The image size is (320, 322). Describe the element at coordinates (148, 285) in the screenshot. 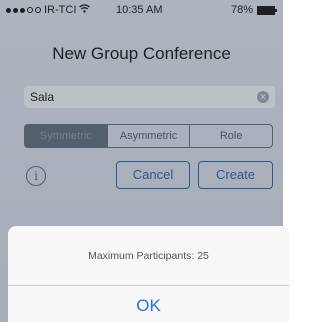

I see `alert-divider` at that location.